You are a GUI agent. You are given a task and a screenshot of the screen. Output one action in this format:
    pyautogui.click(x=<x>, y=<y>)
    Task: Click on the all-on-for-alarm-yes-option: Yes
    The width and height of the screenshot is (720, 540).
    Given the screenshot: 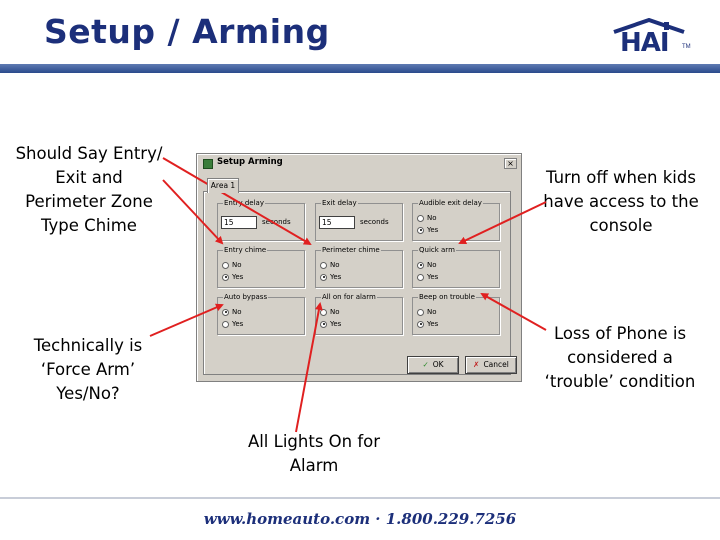 What is the action you would take?
    pyautogui.click(x=330, y=324)
    